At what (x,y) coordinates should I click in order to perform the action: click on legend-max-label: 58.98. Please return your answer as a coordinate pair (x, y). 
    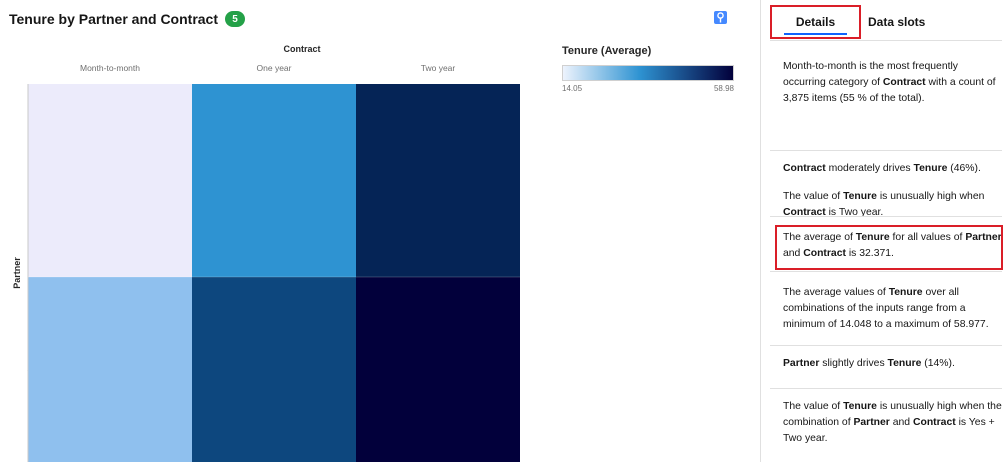
    Looking at the image, I should click on (723, 88).